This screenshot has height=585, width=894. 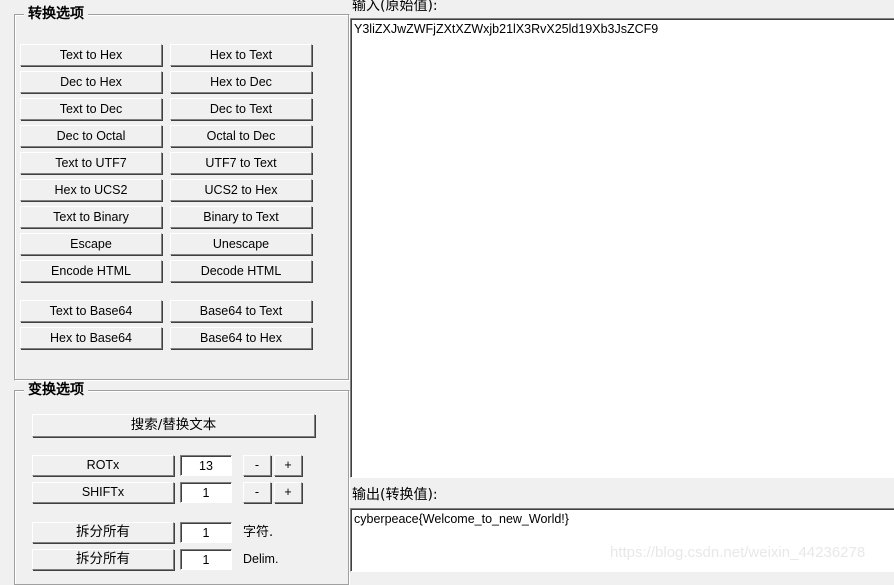 I want to click on button-base64-to-text: Base64 to Text, so click(x=241, y=311).